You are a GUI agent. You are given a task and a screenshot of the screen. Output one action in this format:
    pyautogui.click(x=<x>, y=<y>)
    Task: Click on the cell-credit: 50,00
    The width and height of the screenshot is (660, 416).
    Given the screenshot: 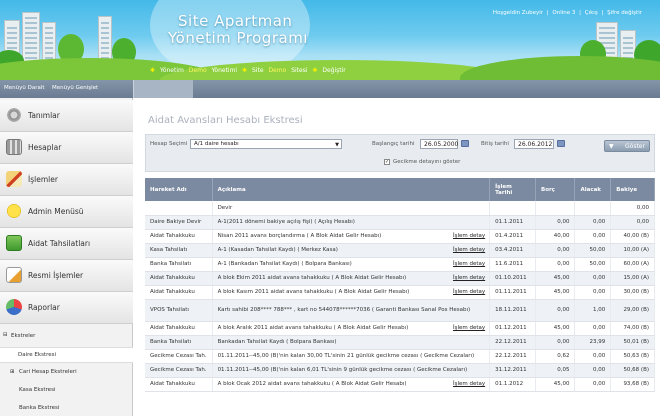 What is the action you would take?
    pyautogui.click(x=593, y=264)
    